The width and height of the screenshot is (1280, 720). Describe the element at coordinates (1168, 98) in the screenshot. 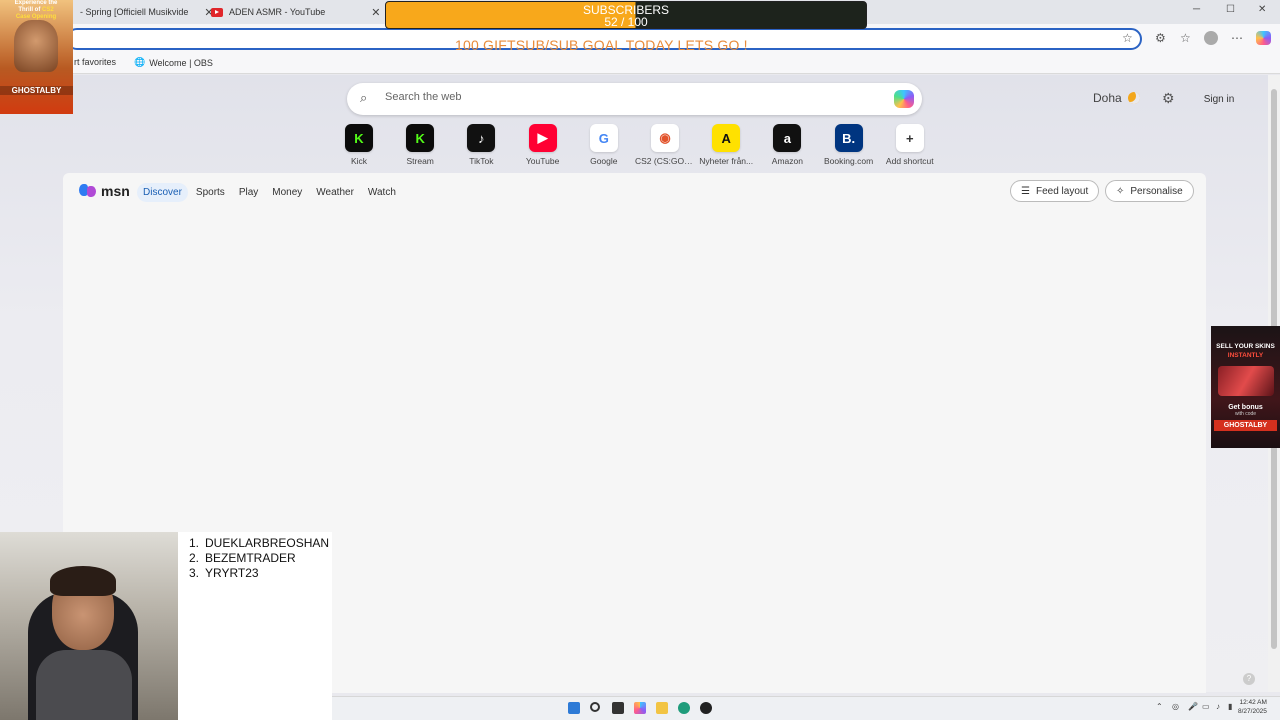

I see `settings-gear-icon: ⚙` at that location.